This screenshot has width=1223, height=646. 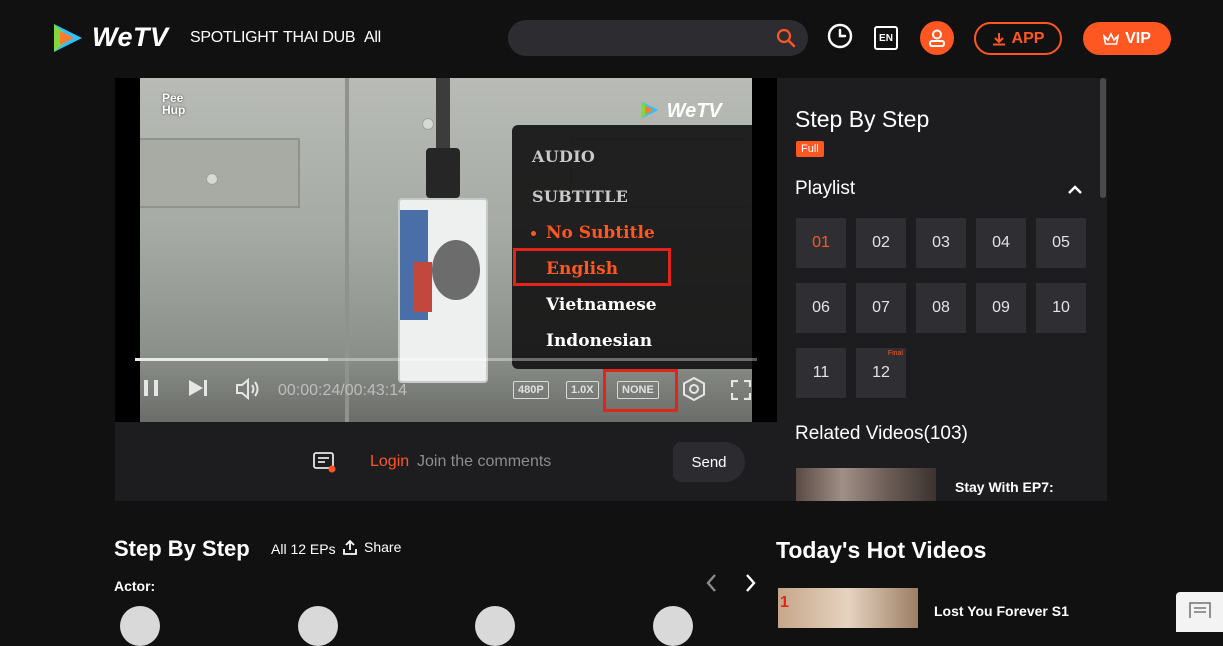 What do you see at coordinates (1004, 487) in the screenshot?
I see `related-video-title: Stay With EP7:` at bounding box center [1004, 487].